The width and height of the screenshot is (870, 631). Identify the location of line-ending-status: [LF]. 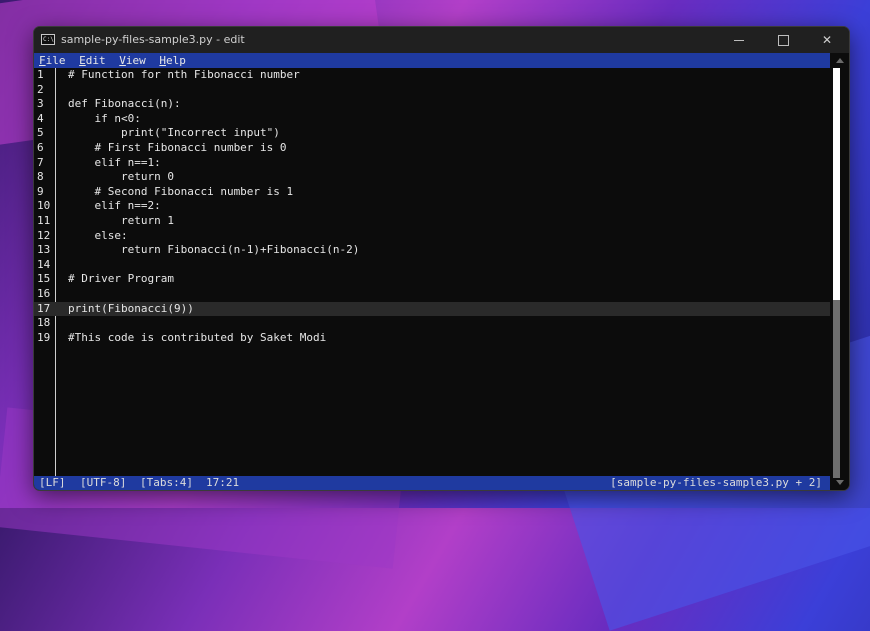
(52, 483).